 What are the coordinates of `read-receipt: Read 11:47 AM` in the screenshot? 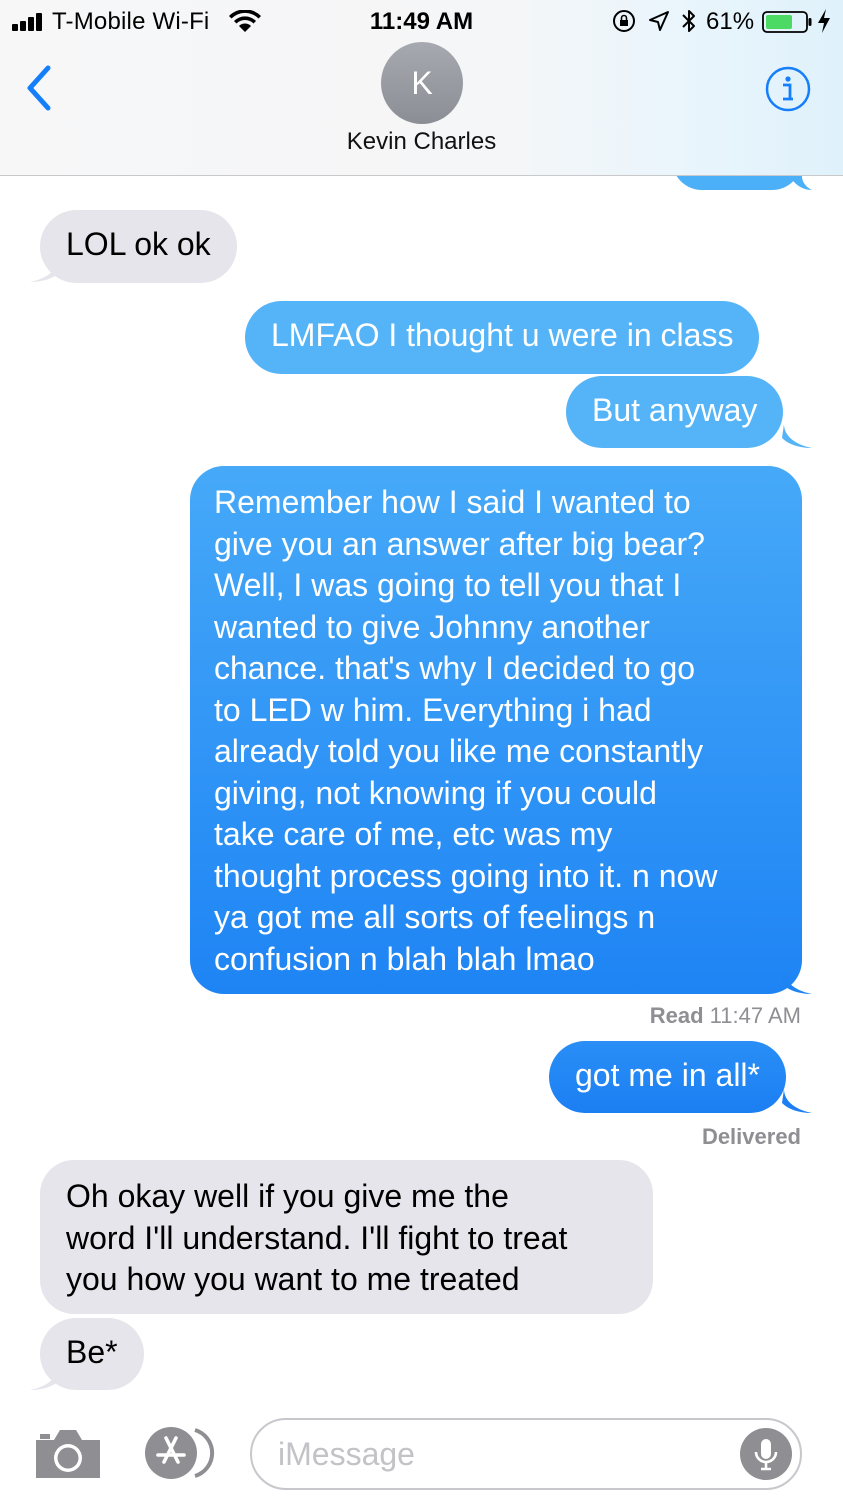 It's located at (725, 1016).